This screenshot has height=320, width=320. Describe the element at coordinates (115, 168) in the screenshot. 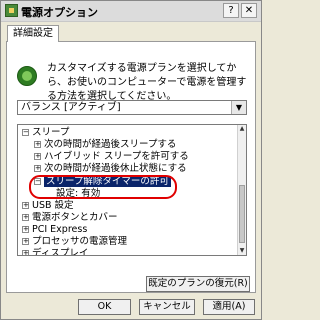

I see `tree-item-label: 次の時間が経過後休止状態にする` at that location.